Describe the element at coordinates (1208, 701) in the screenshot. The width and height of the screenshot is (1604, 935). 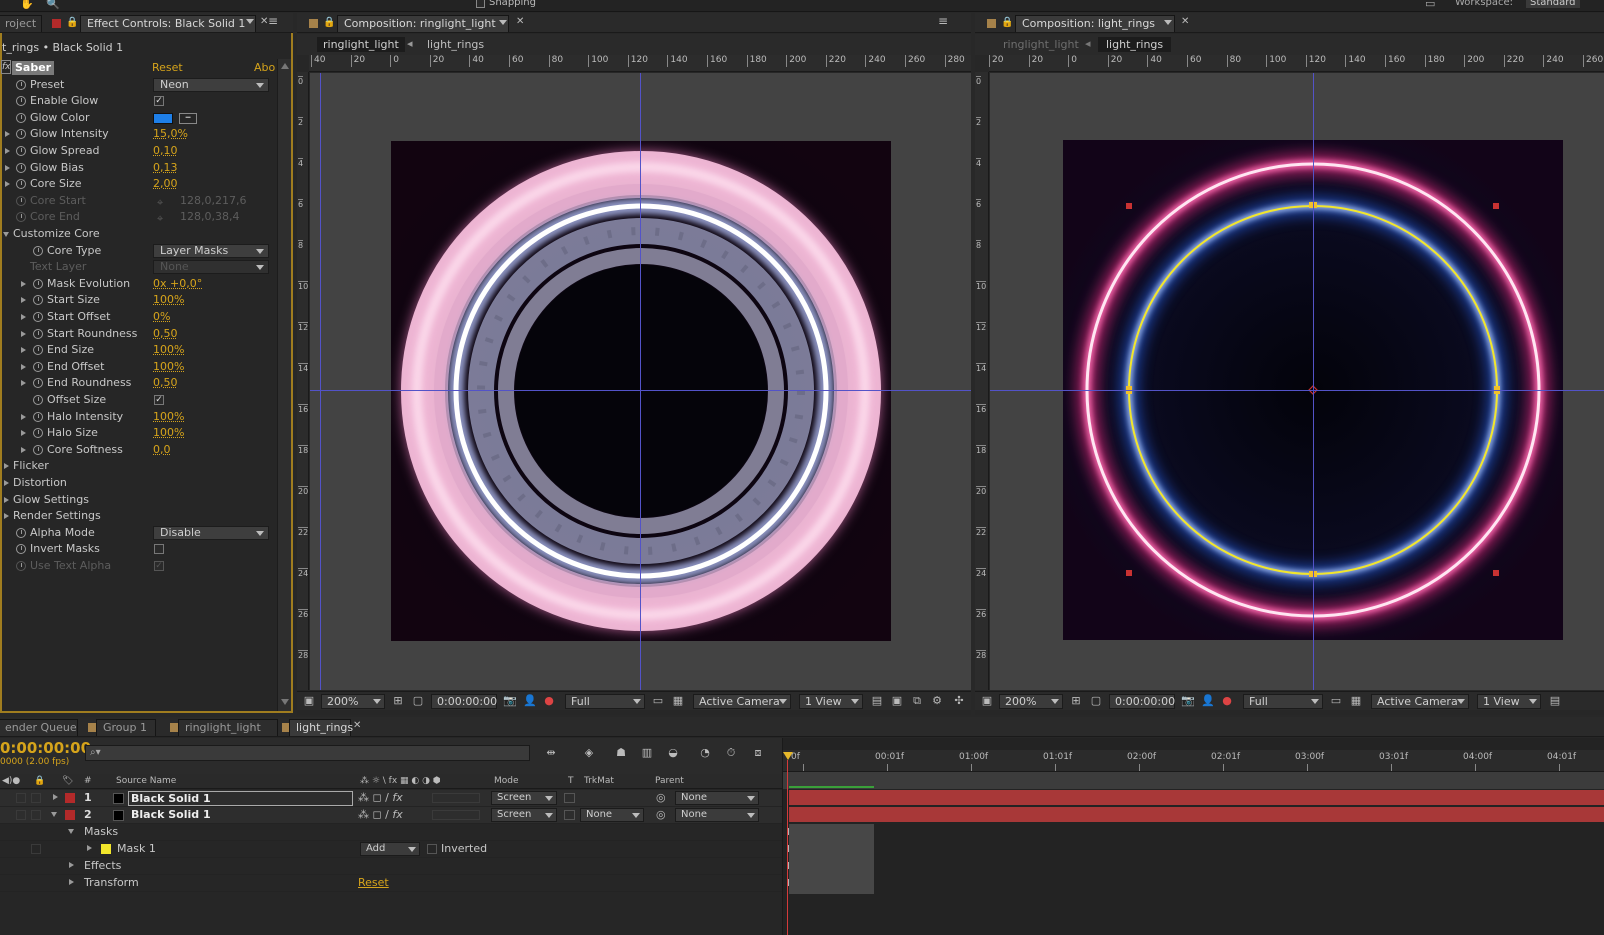
I see `show-snapshot-icon: 👤` at that location.